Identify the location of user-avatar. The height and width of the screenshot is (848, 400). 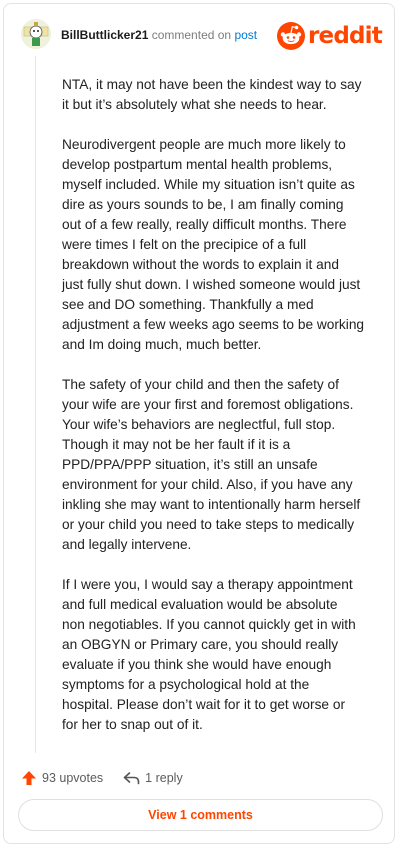
(36, 34).